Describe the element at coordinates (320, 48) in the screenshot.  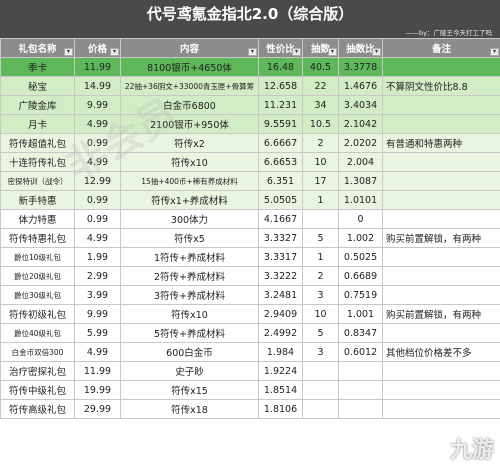
I see `column-header-pulls: 抽数 ▾` at that location.